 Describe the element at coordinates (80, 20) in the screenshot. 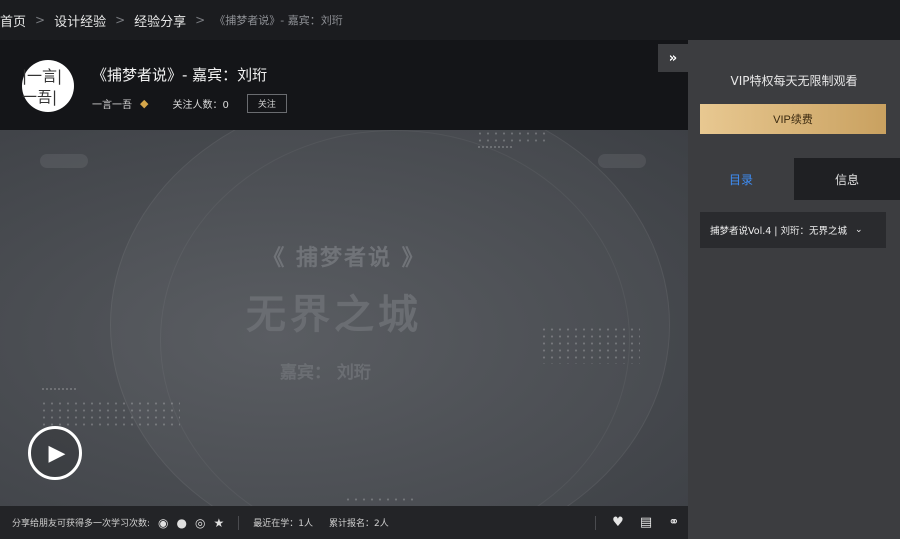

I see `breadcrumb-design-experience: 设计经验` at that location.